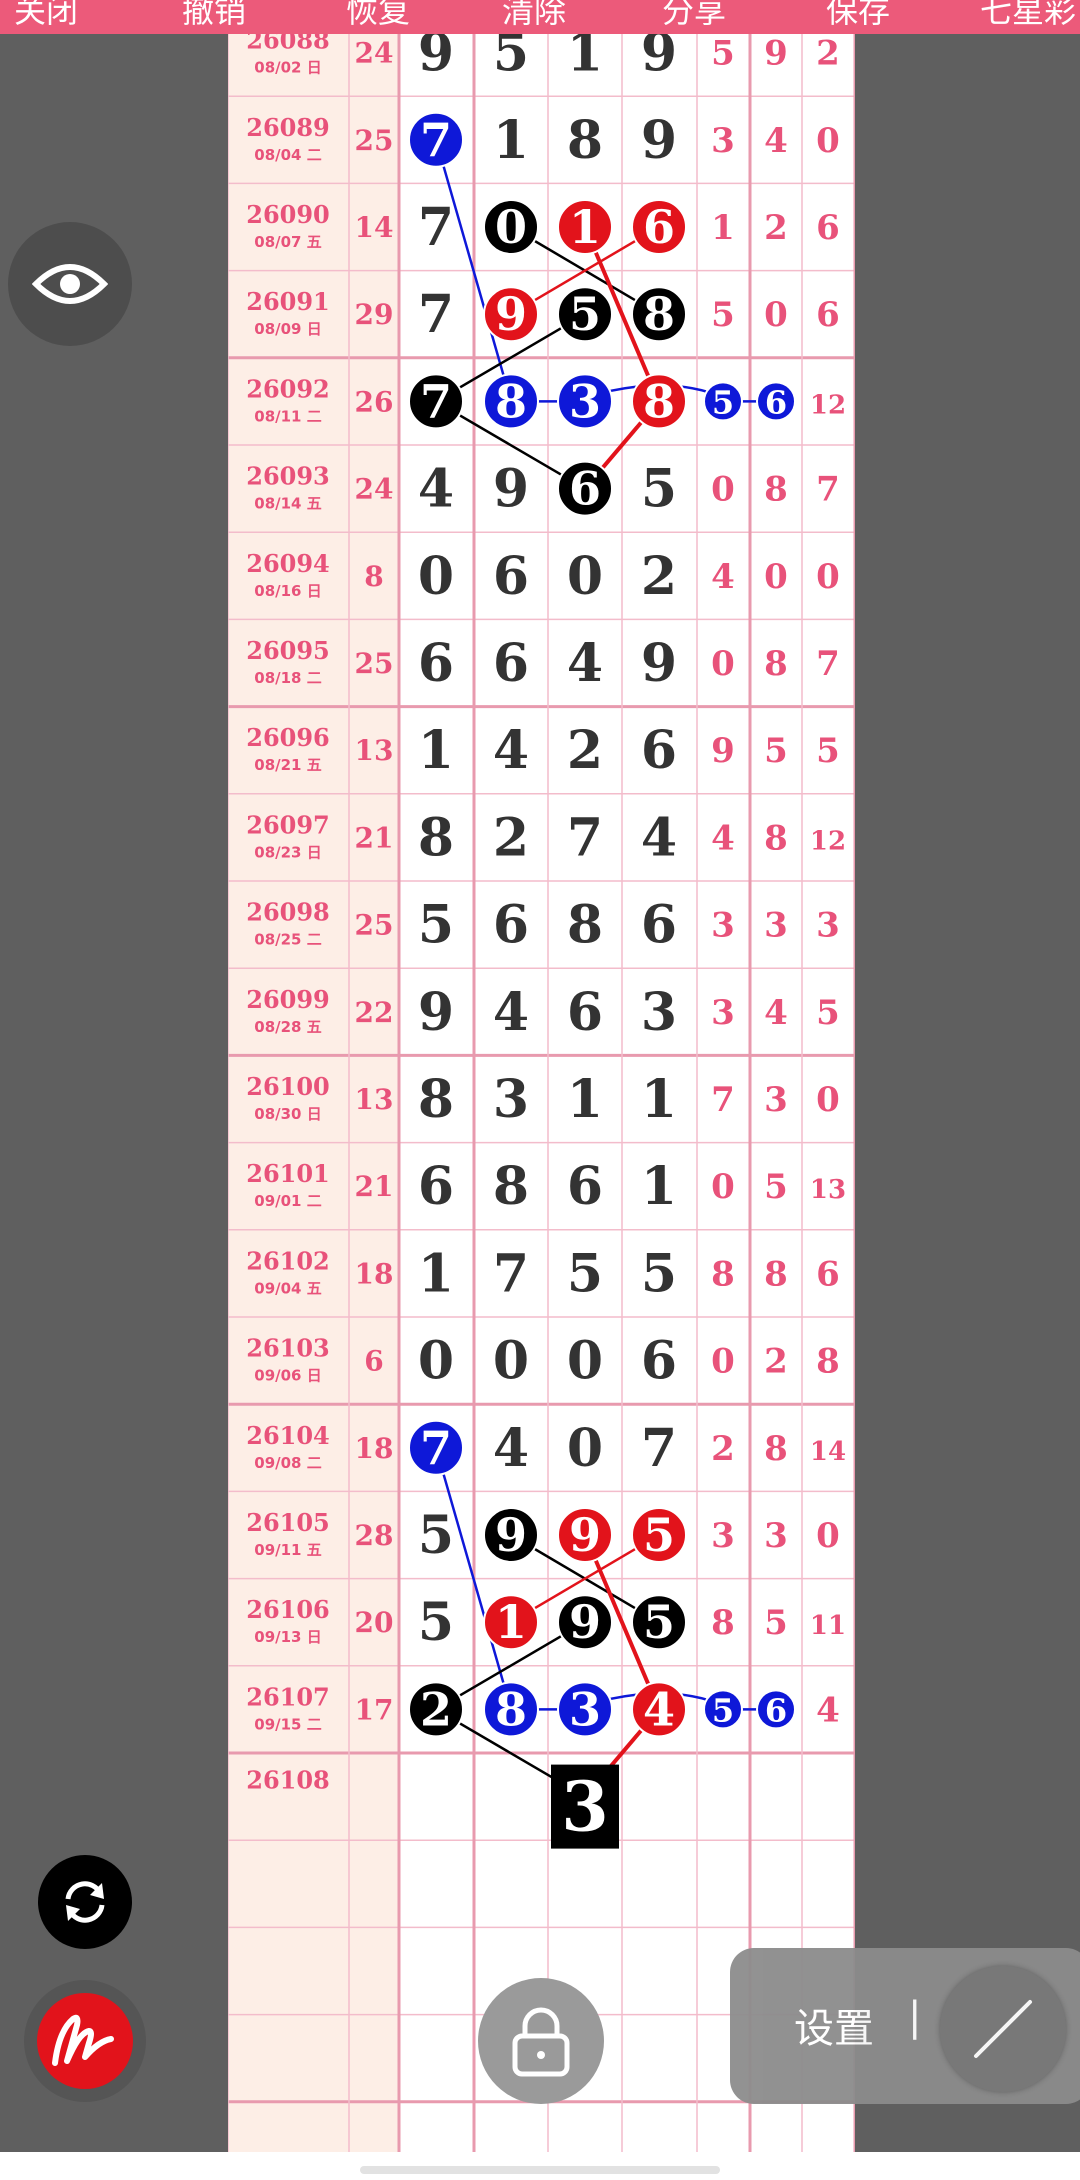  What do you see at coordinates (858, 16) in the screenshot?
I see `save-button: 保存` at bounding box center [858, 16].